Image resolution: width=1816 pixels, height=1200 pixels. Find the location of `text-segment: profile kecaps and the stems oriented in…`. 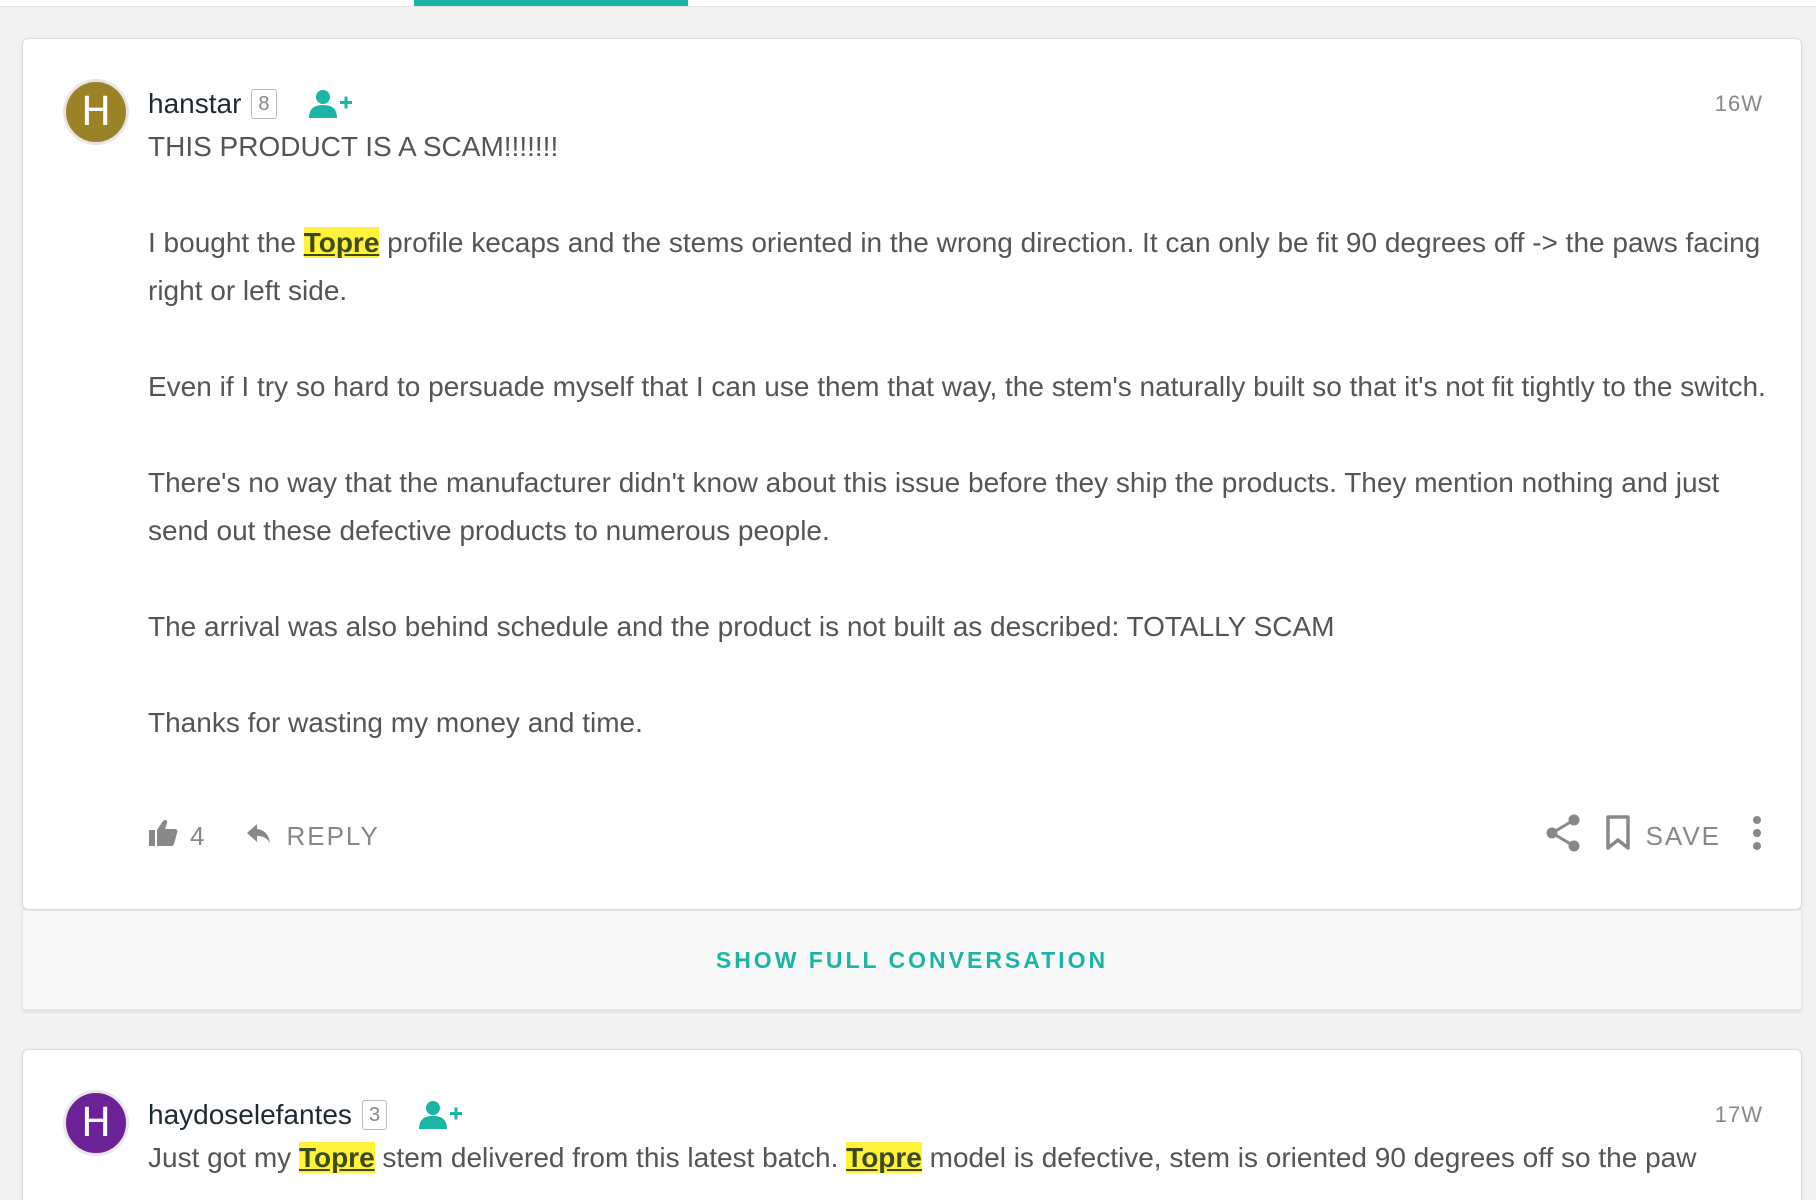

text-segment: profile kecaps and the stems oriented in… is located at coordinates (954, 266).